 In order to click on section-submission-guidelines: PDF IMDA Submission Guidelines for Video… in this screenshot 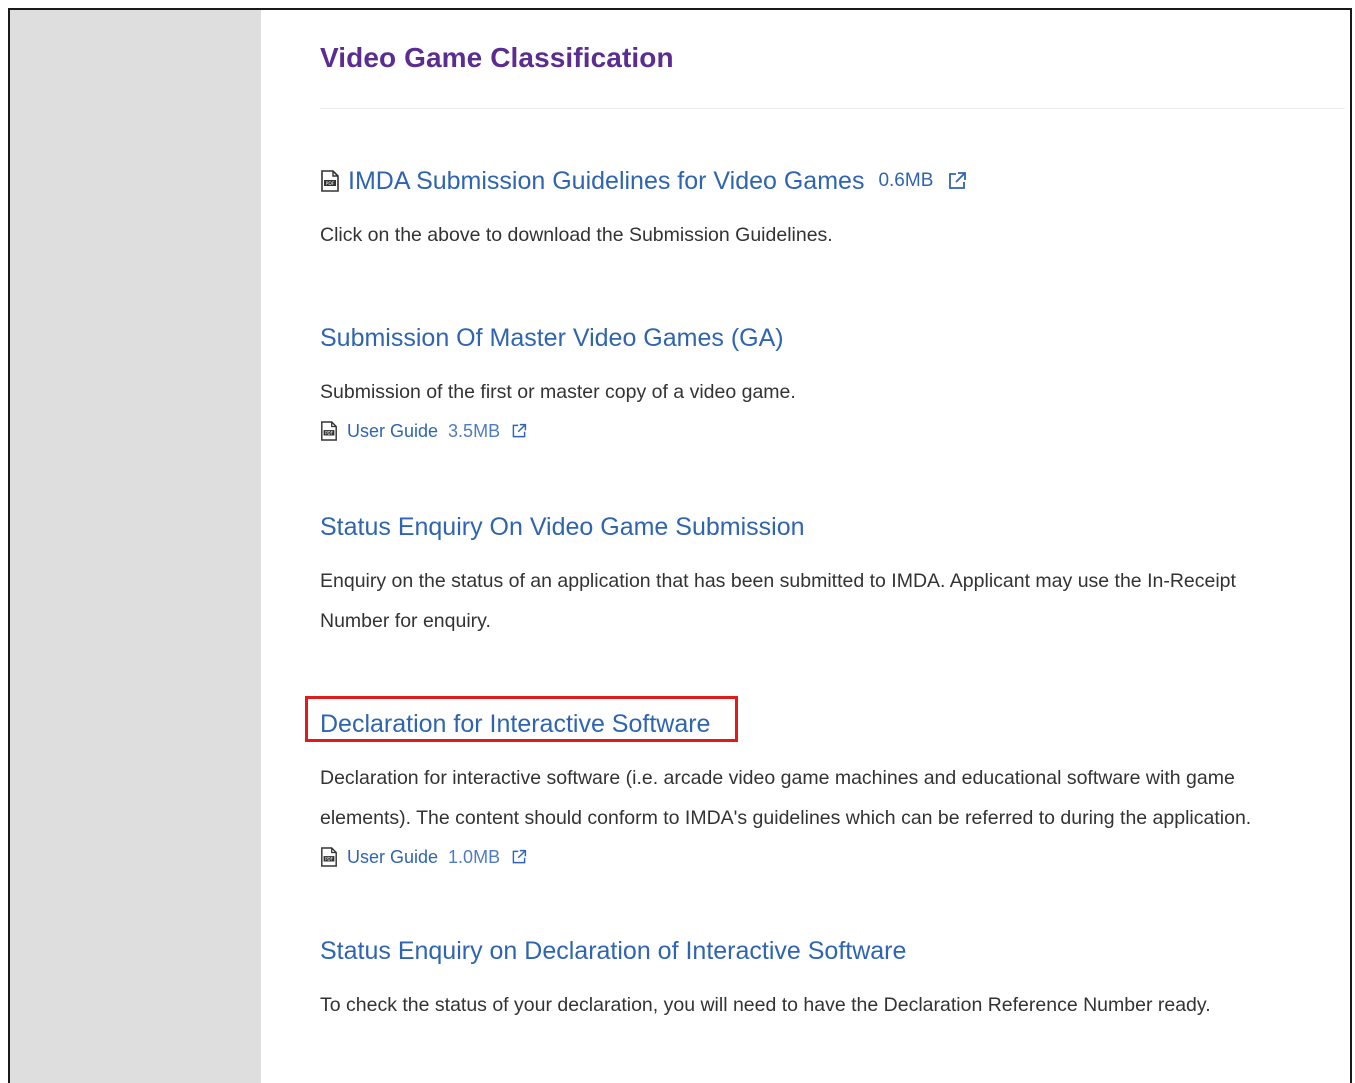, I will do `click(832, 210)`.